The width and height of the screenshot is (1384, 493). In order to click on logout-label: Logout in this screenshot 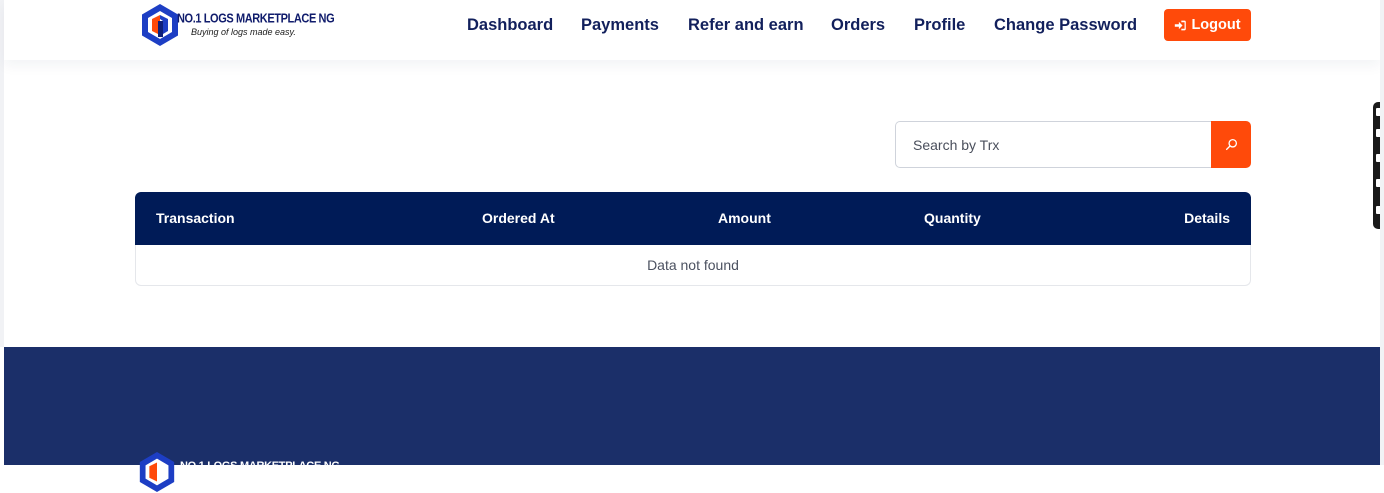, I will do `click(1216, 25)`.